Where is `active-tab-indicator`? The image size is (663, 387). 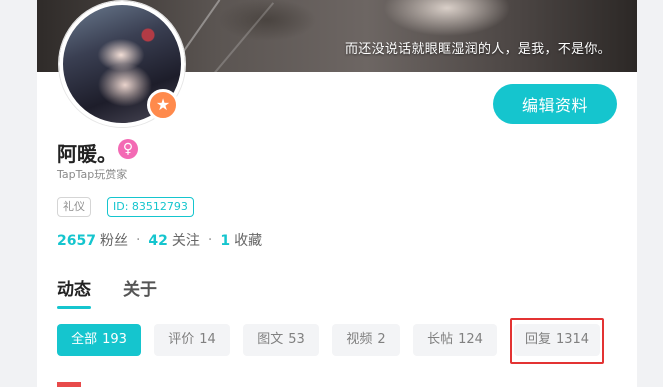 active-tab-indicator is located at coordinates (74, 307).